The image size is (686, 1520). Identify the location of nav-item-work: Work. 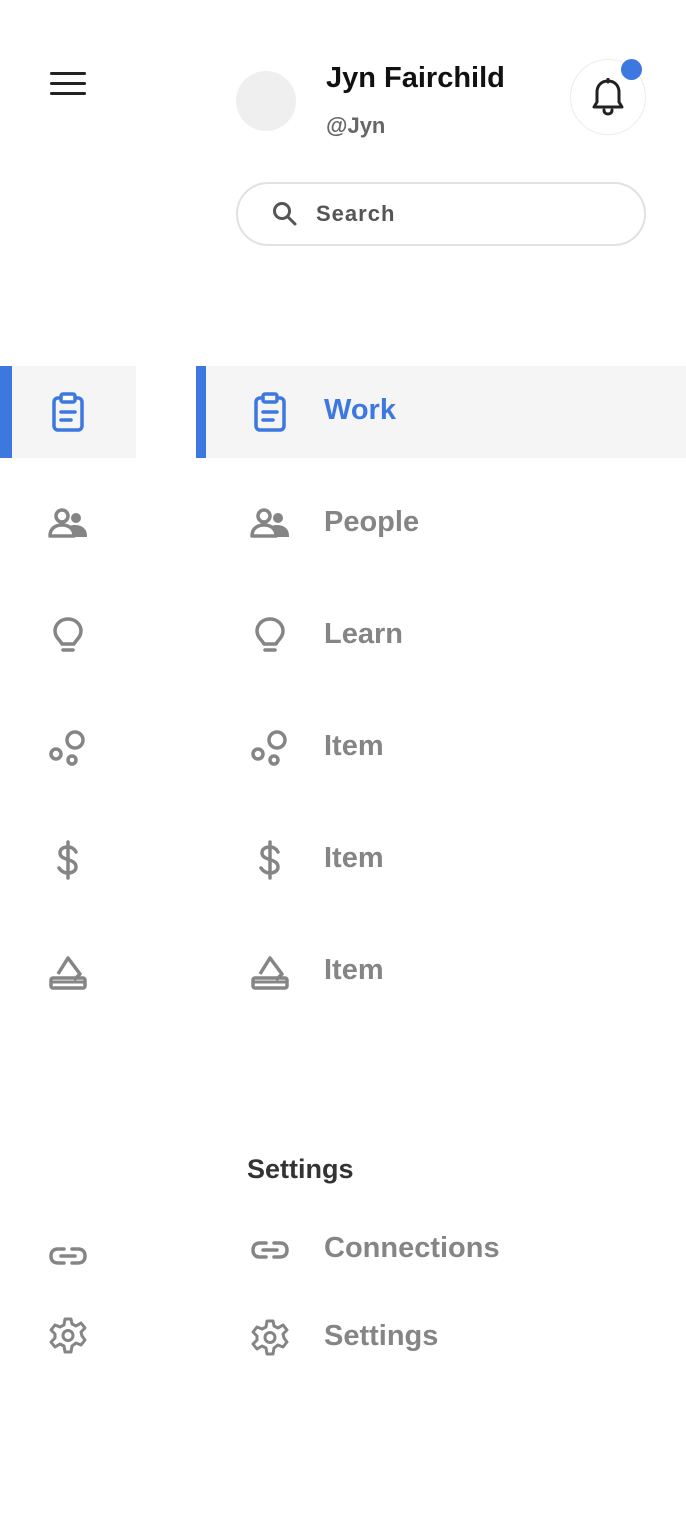
(441, 412).